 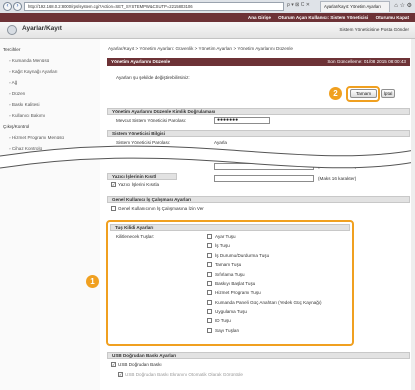 I want to click on cancel-button: İptal, so click(x=388, y=93).